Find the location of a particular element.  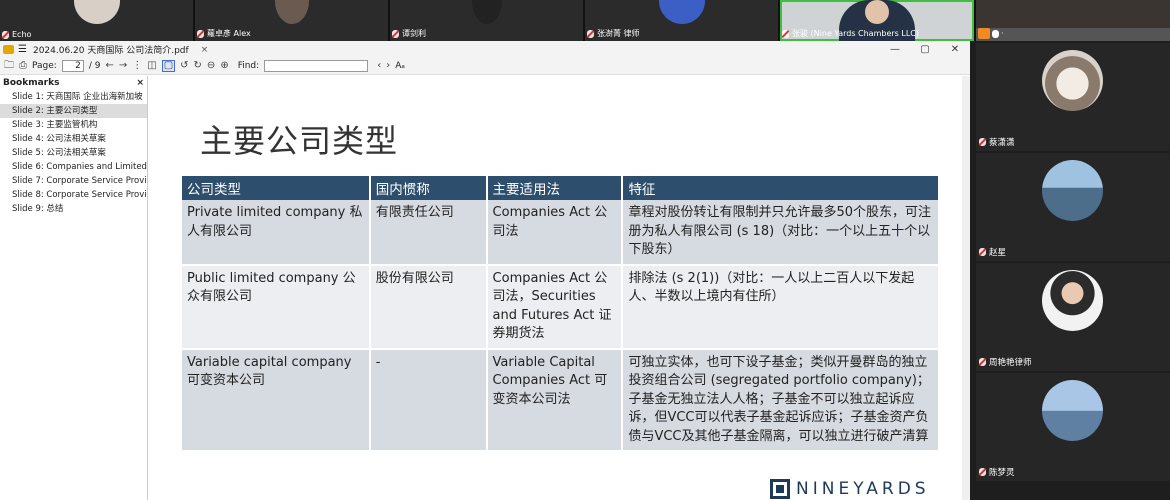

single-page-view-icon: ◫ is located at coordinates (151, 66).